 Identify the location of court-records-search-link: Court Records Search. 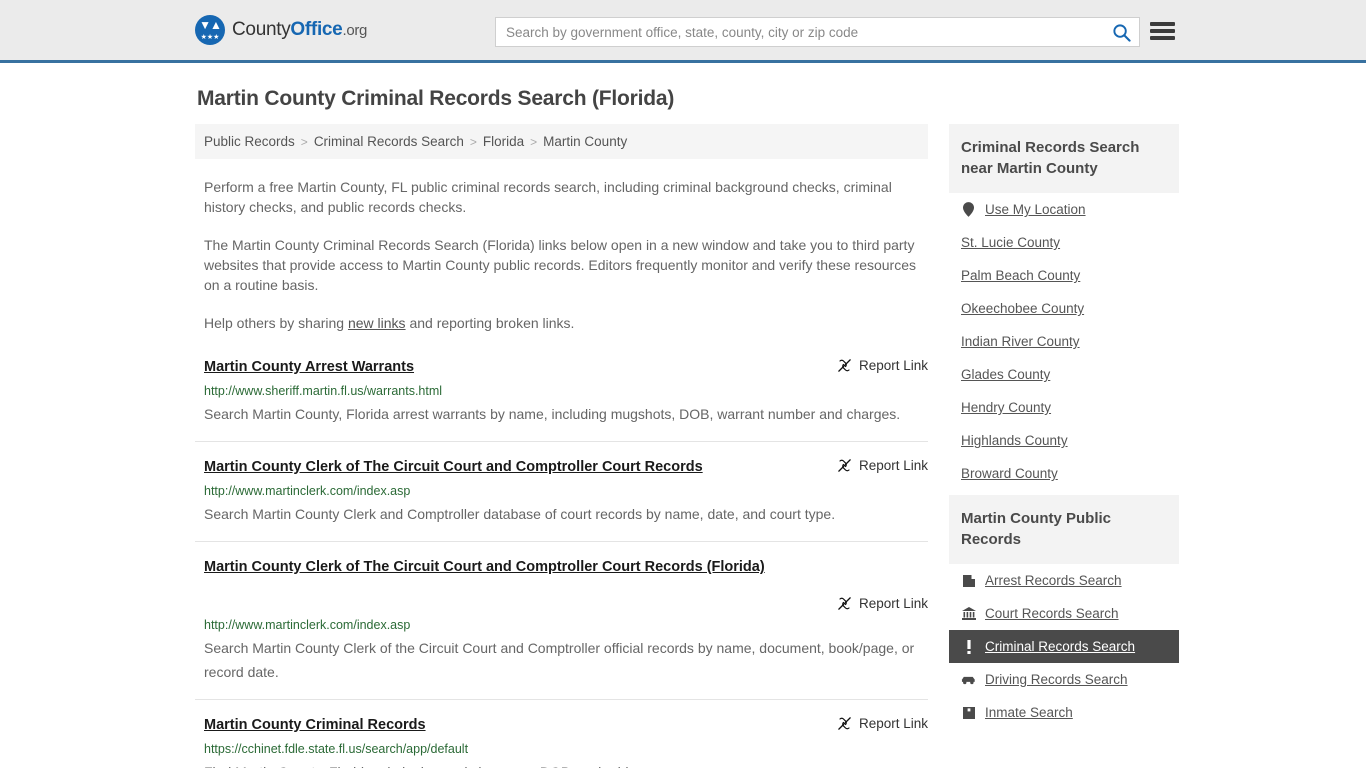
(1052, 613).